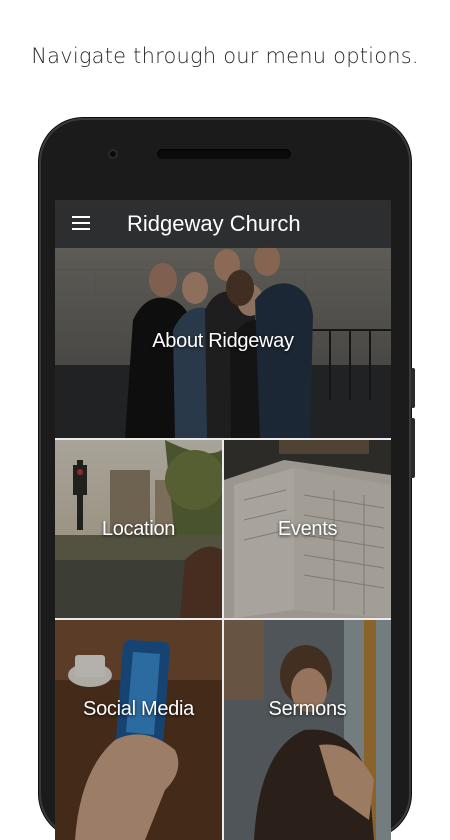 The height and width of the screenshot is (840, 450). Describe the element at coordinates (413, 448) in the screenshot. I see `phone-power-button` at that location.